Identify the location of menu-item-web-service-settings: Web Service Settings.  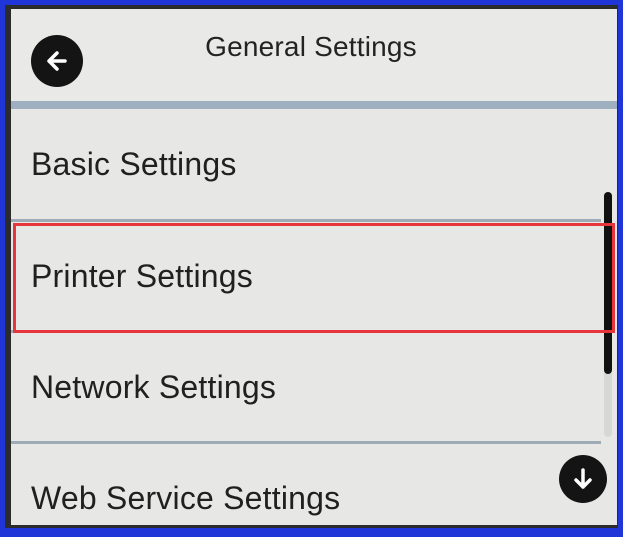
(306, 484).